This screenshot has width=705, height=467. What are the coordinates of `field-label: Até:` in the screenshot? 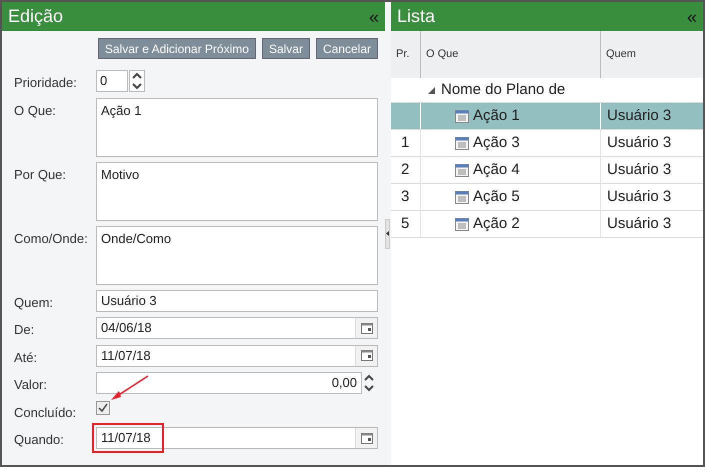 It's located at (26, 357).